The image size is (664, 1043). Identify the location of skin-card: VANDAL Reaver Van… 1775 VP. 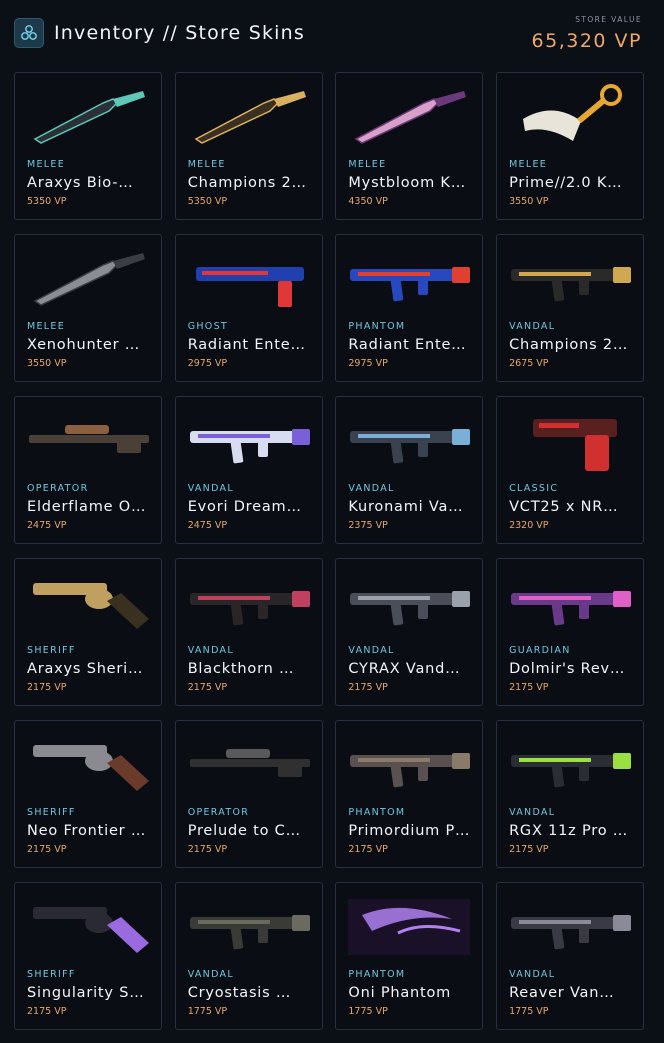
(570, 956).